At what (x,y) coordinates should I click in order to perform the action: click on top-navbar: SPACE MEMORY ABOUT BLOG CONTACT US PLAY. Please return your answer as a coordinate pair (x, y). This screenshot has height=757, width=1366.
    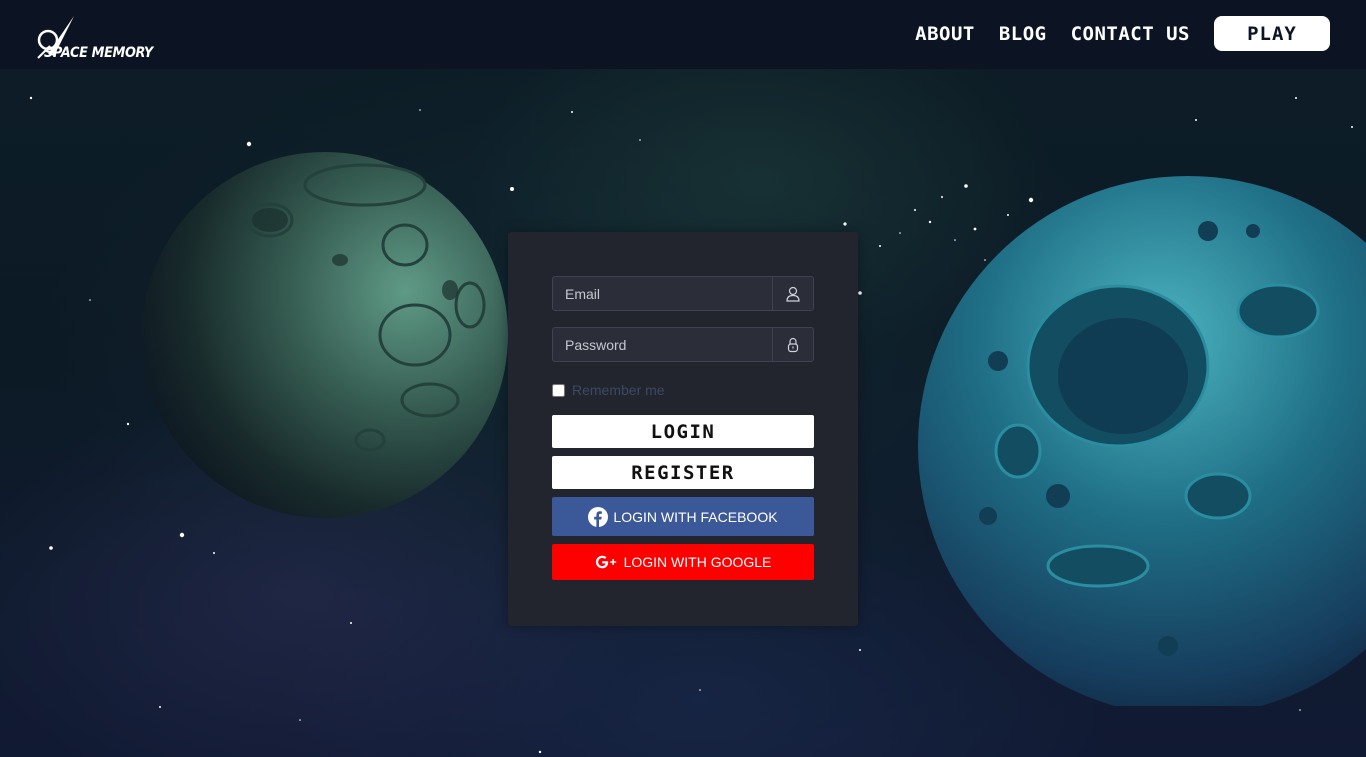
    Looking at the image, I should click on (683, 34).